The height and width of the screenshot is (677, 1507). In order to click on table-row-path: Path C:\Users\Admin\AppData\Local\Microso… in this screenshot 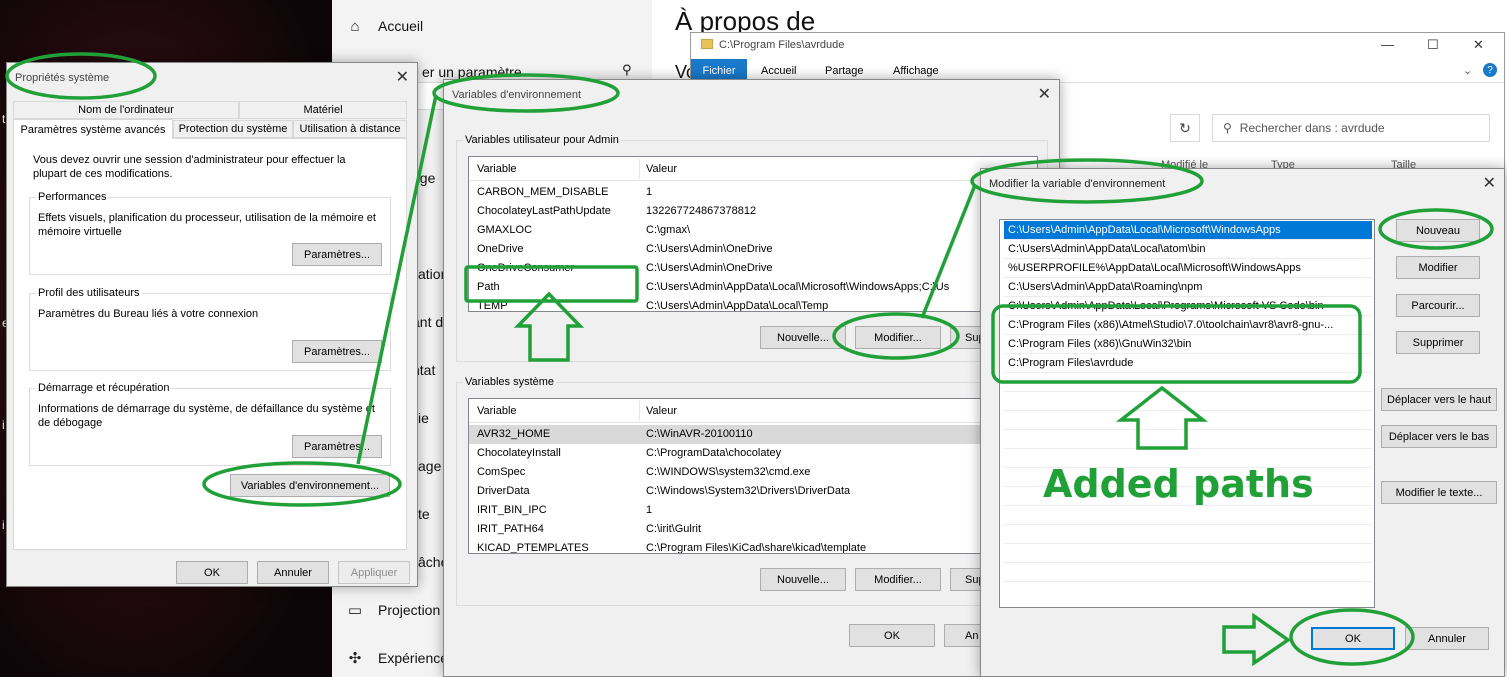, I will do `click(753, 287)`.